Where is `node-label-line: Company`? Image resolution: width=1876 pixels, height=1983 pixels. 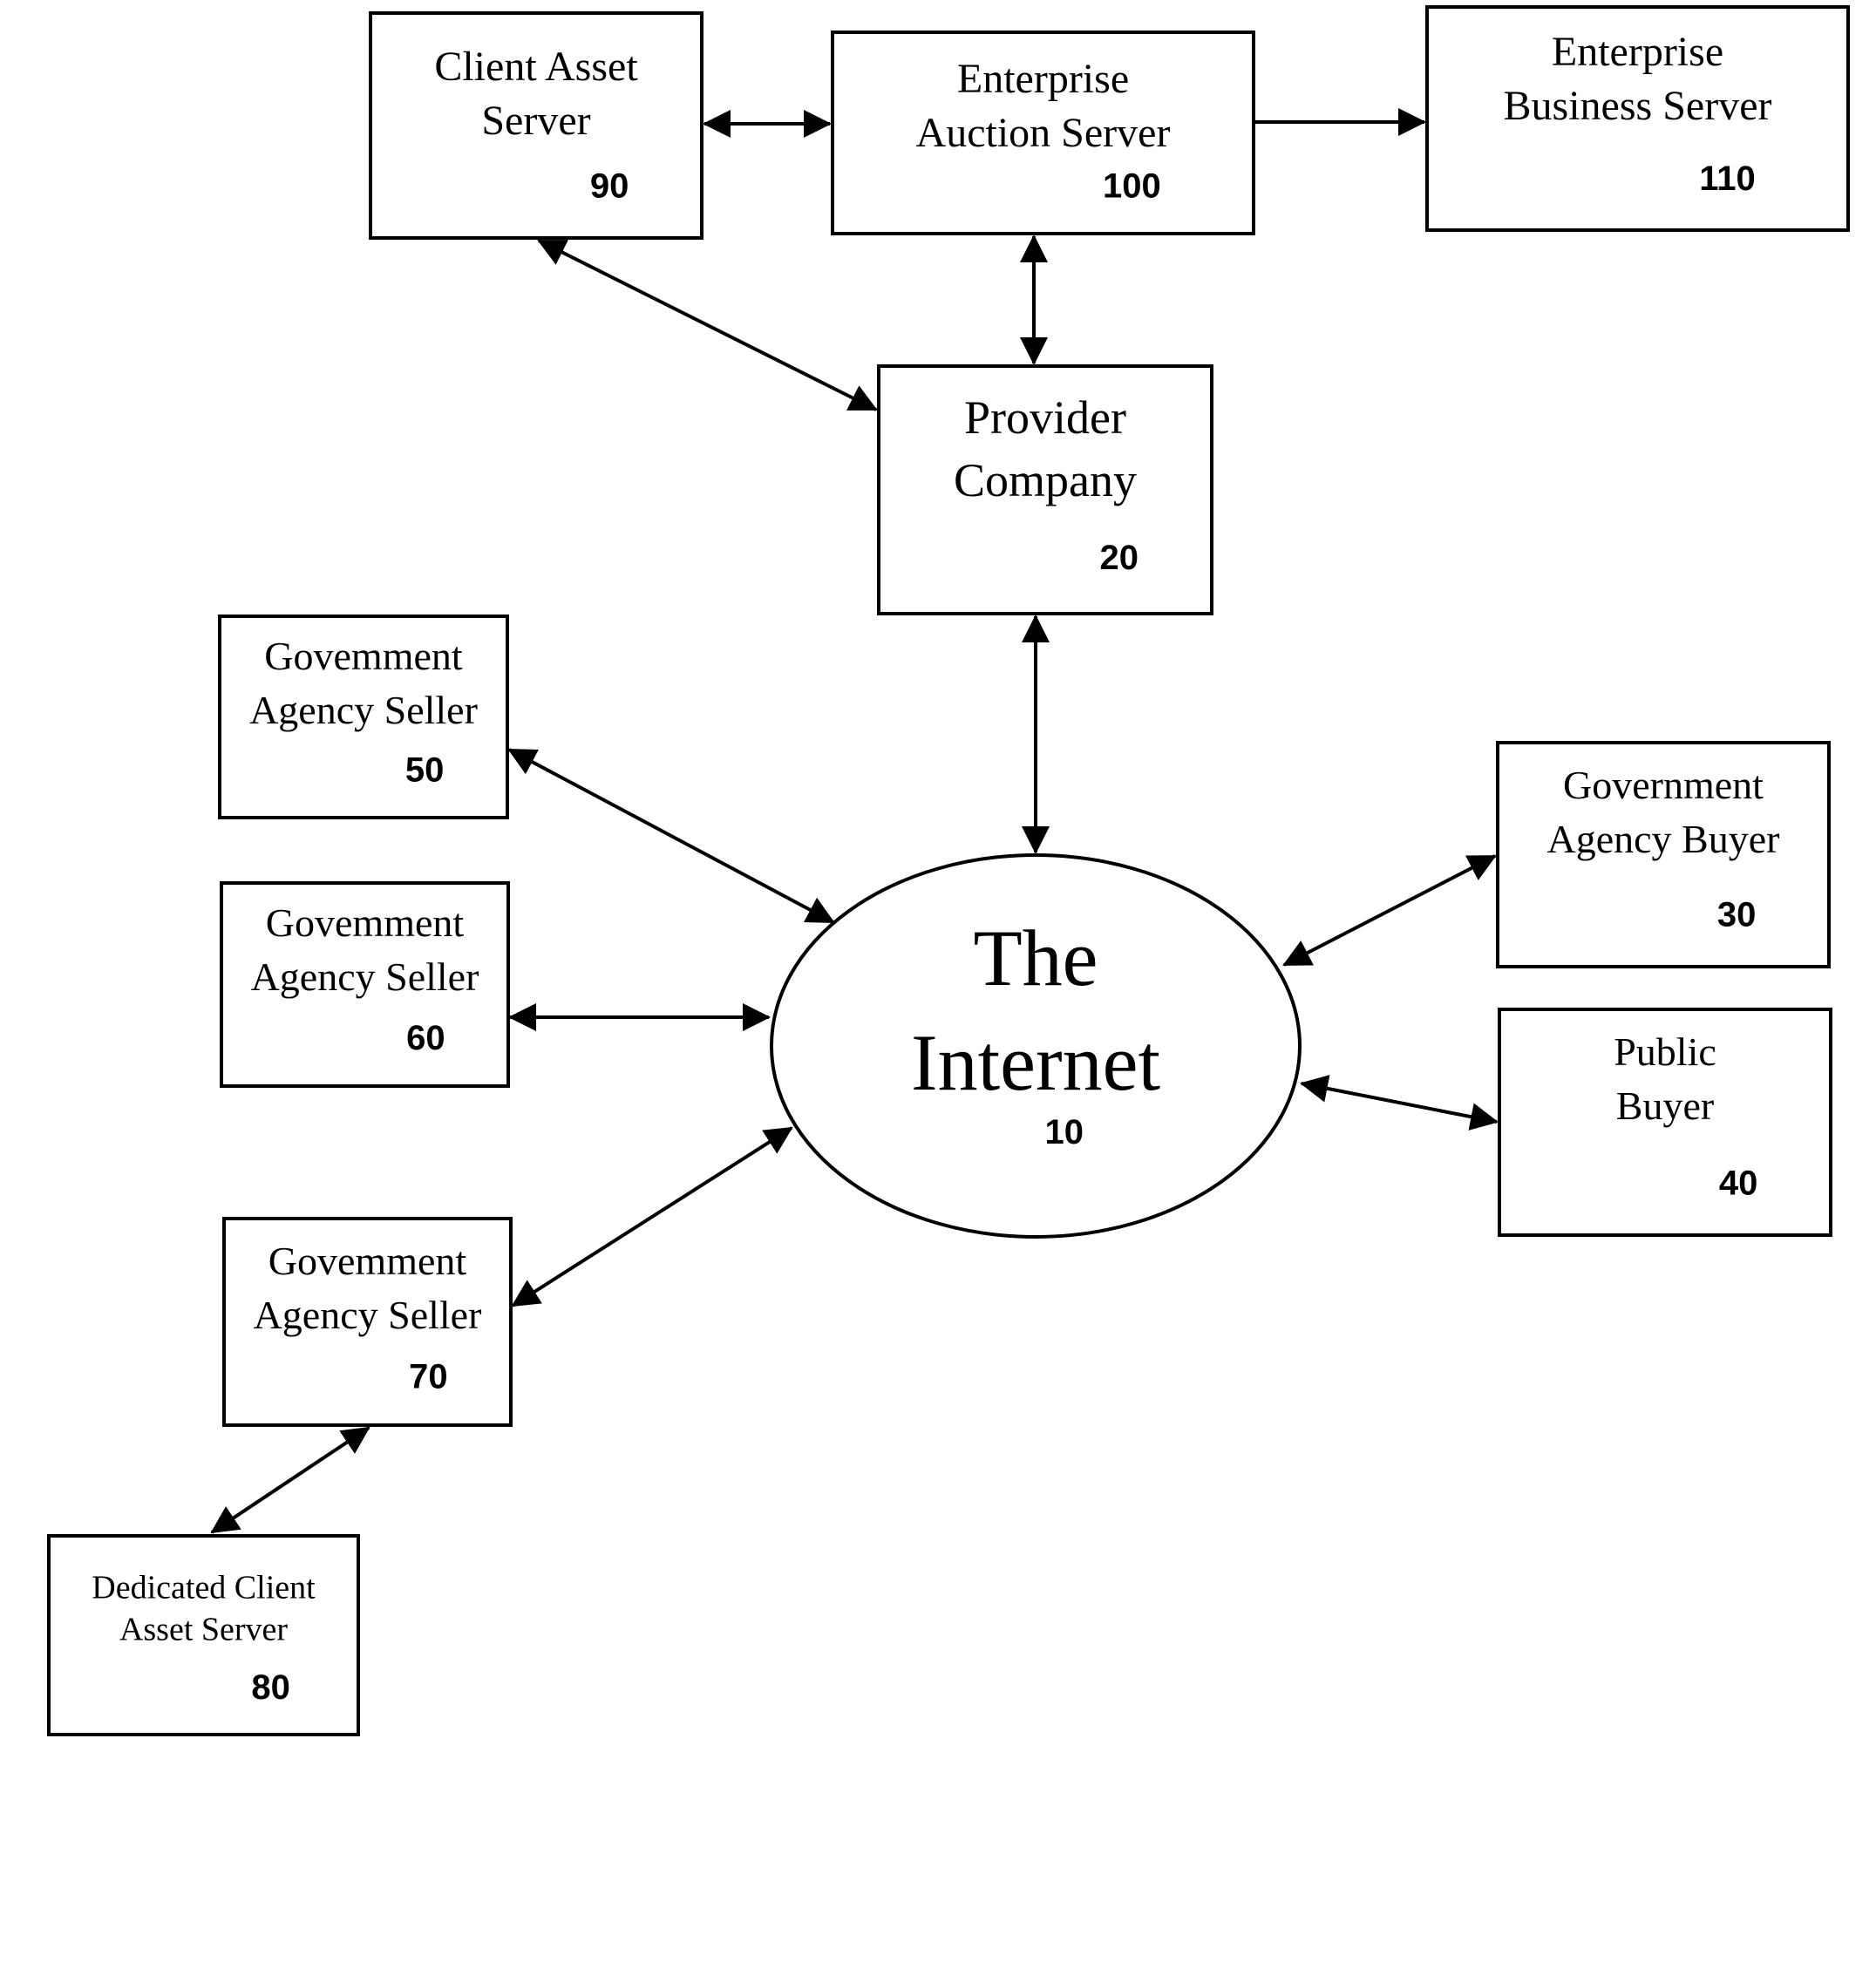 node-label-line: Company is located at coordinates (1045, 480).